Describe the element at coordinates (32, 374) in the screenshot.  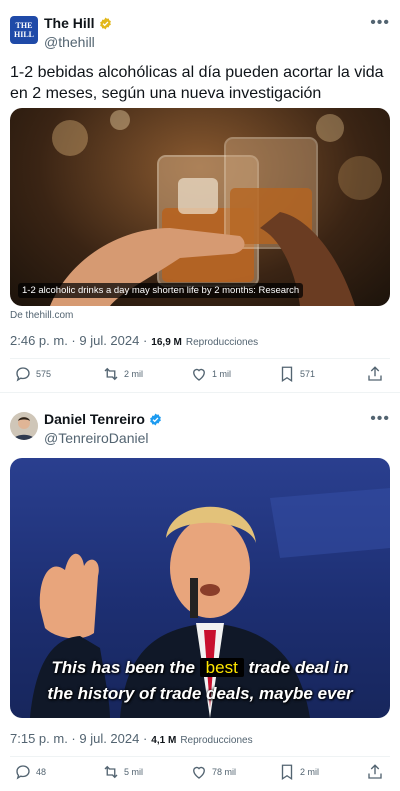
I see `reply-button: 575` at that location.